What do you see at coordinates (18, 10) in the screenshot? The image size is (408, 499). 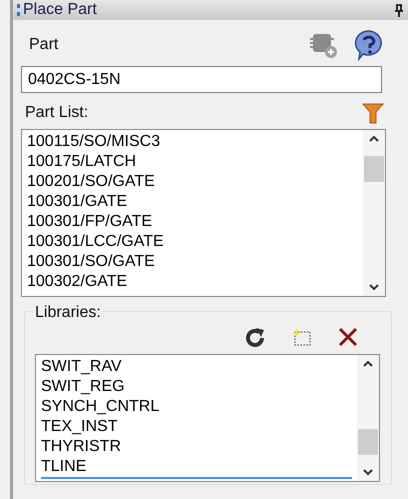 I see `grip-icon` at bounding box center [18, 10].